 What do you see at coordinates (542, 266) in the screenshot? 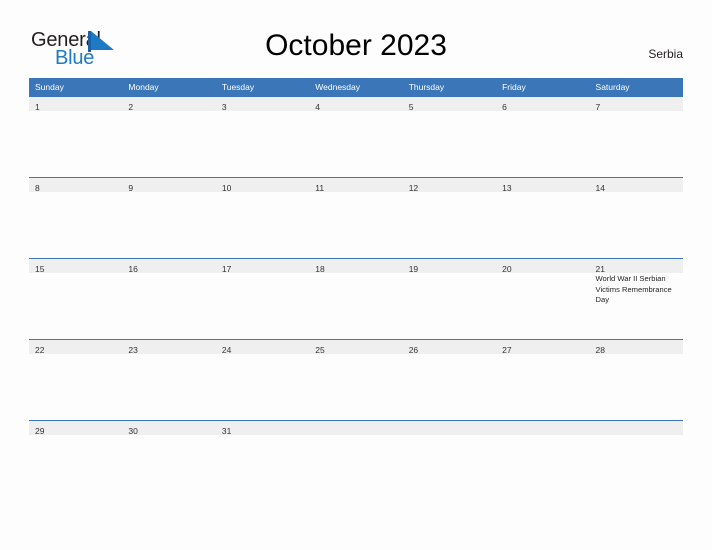
I see `day-number-cell: 20` at bounding box center [542, 266].